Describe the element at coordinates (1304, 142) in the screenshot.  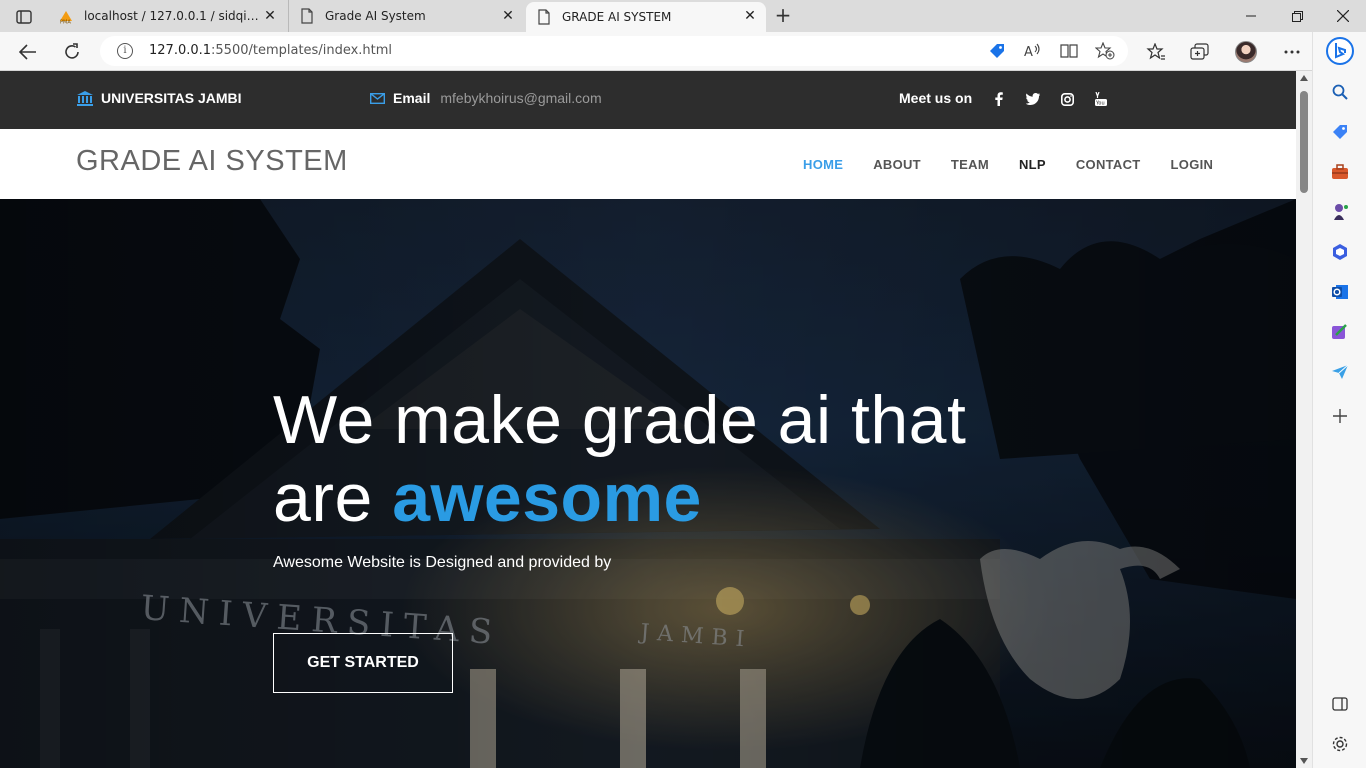
I see `scroll-thumb` at that location.